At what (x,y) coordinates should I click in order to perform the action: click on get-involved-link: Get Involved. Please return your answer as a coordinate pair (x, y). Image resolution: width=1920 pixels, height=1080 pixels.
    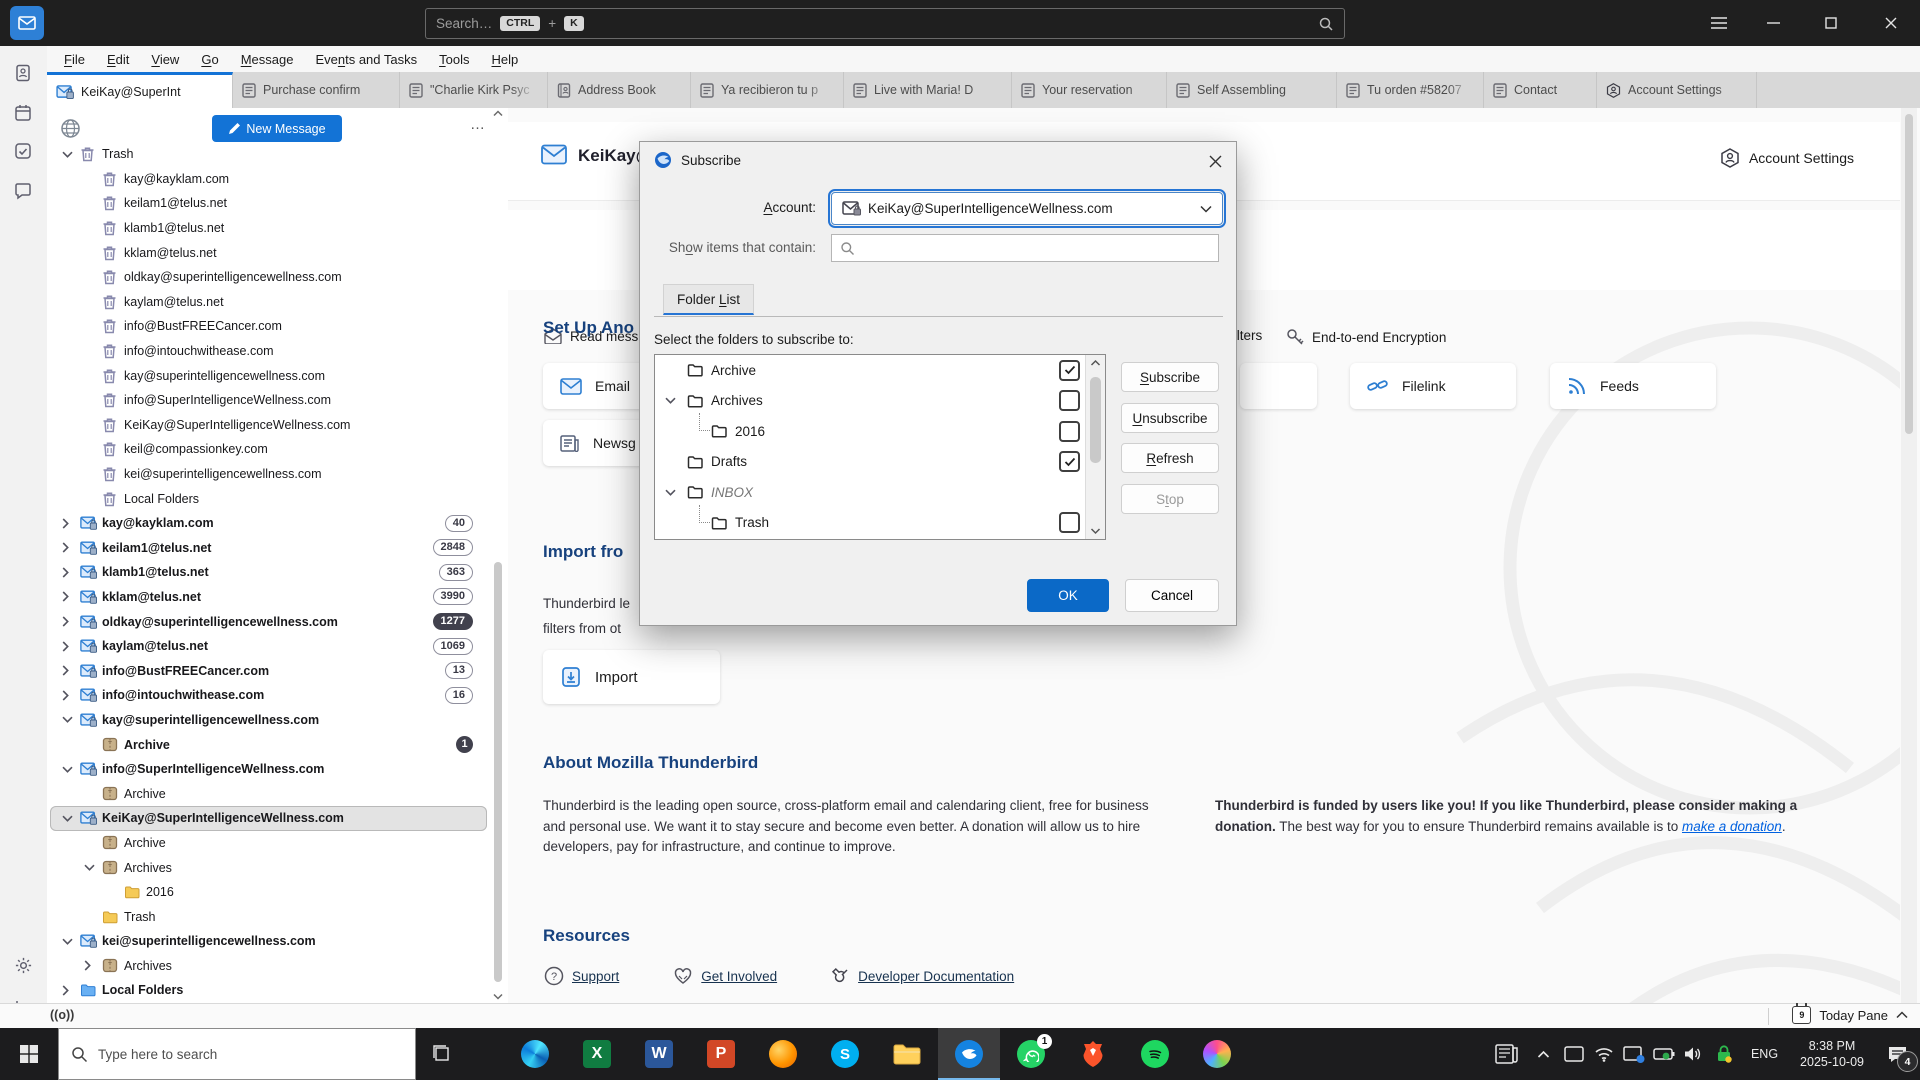
    Looking at the image, I should click on (725, 976).